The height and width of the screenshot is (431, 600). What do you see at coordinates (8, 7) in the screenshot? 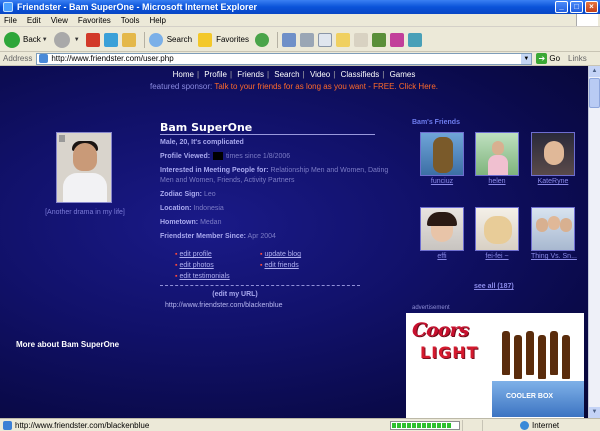
I see `ie-icon` at bounding box center [8, 7].